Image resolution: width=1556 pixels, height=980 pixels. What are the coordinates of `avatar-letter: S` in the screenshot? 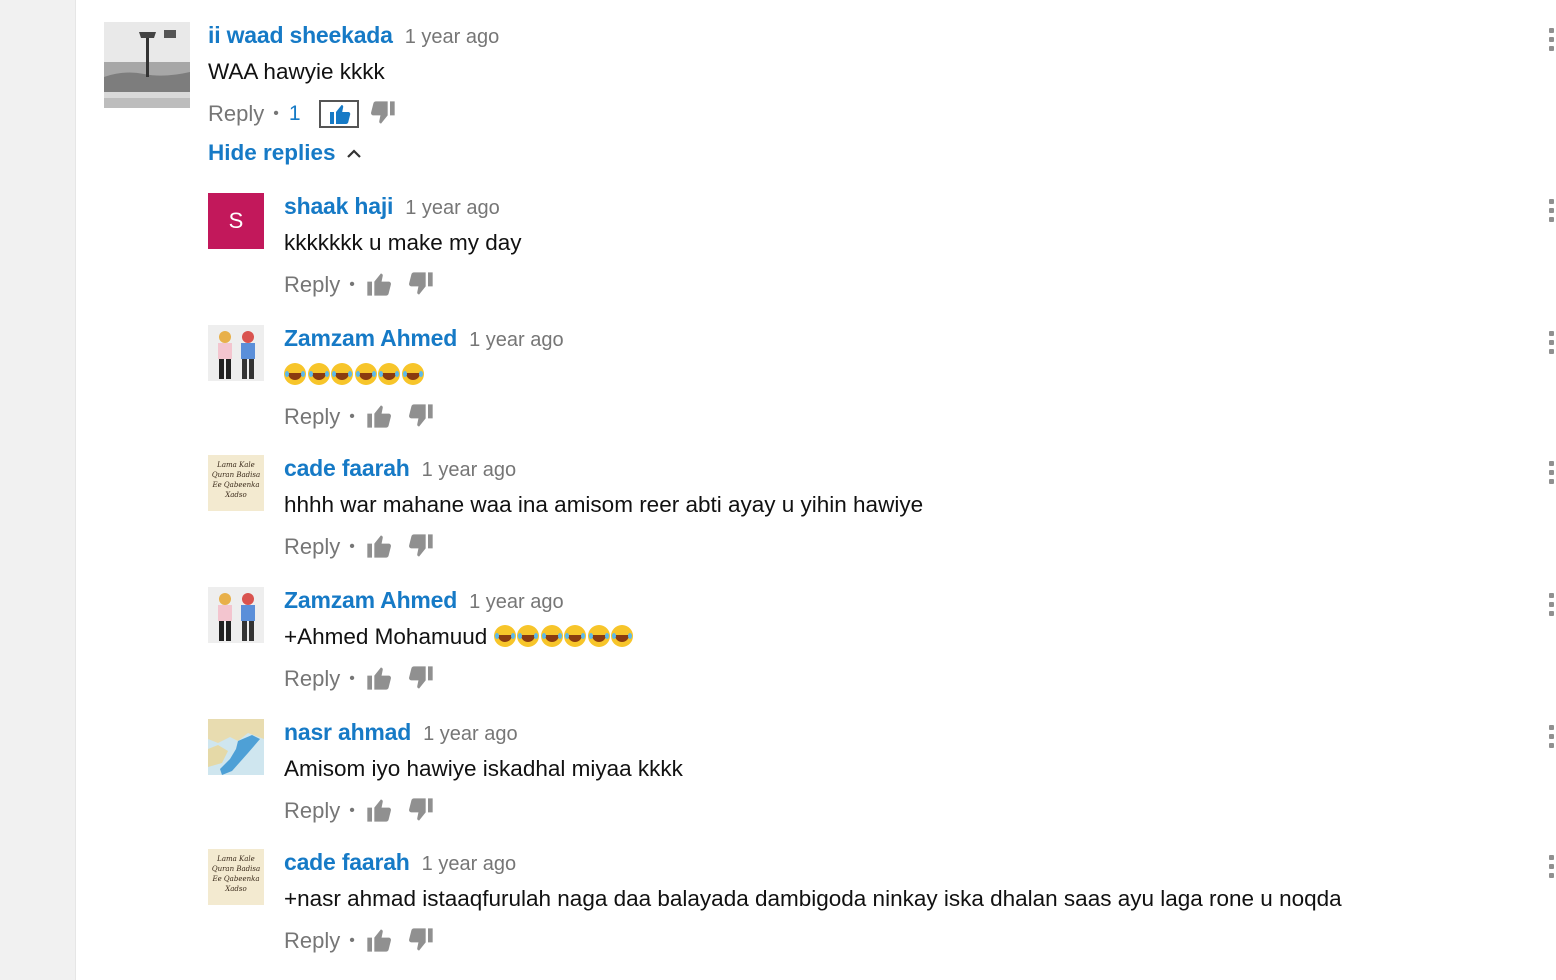 It's located at (236, 220).